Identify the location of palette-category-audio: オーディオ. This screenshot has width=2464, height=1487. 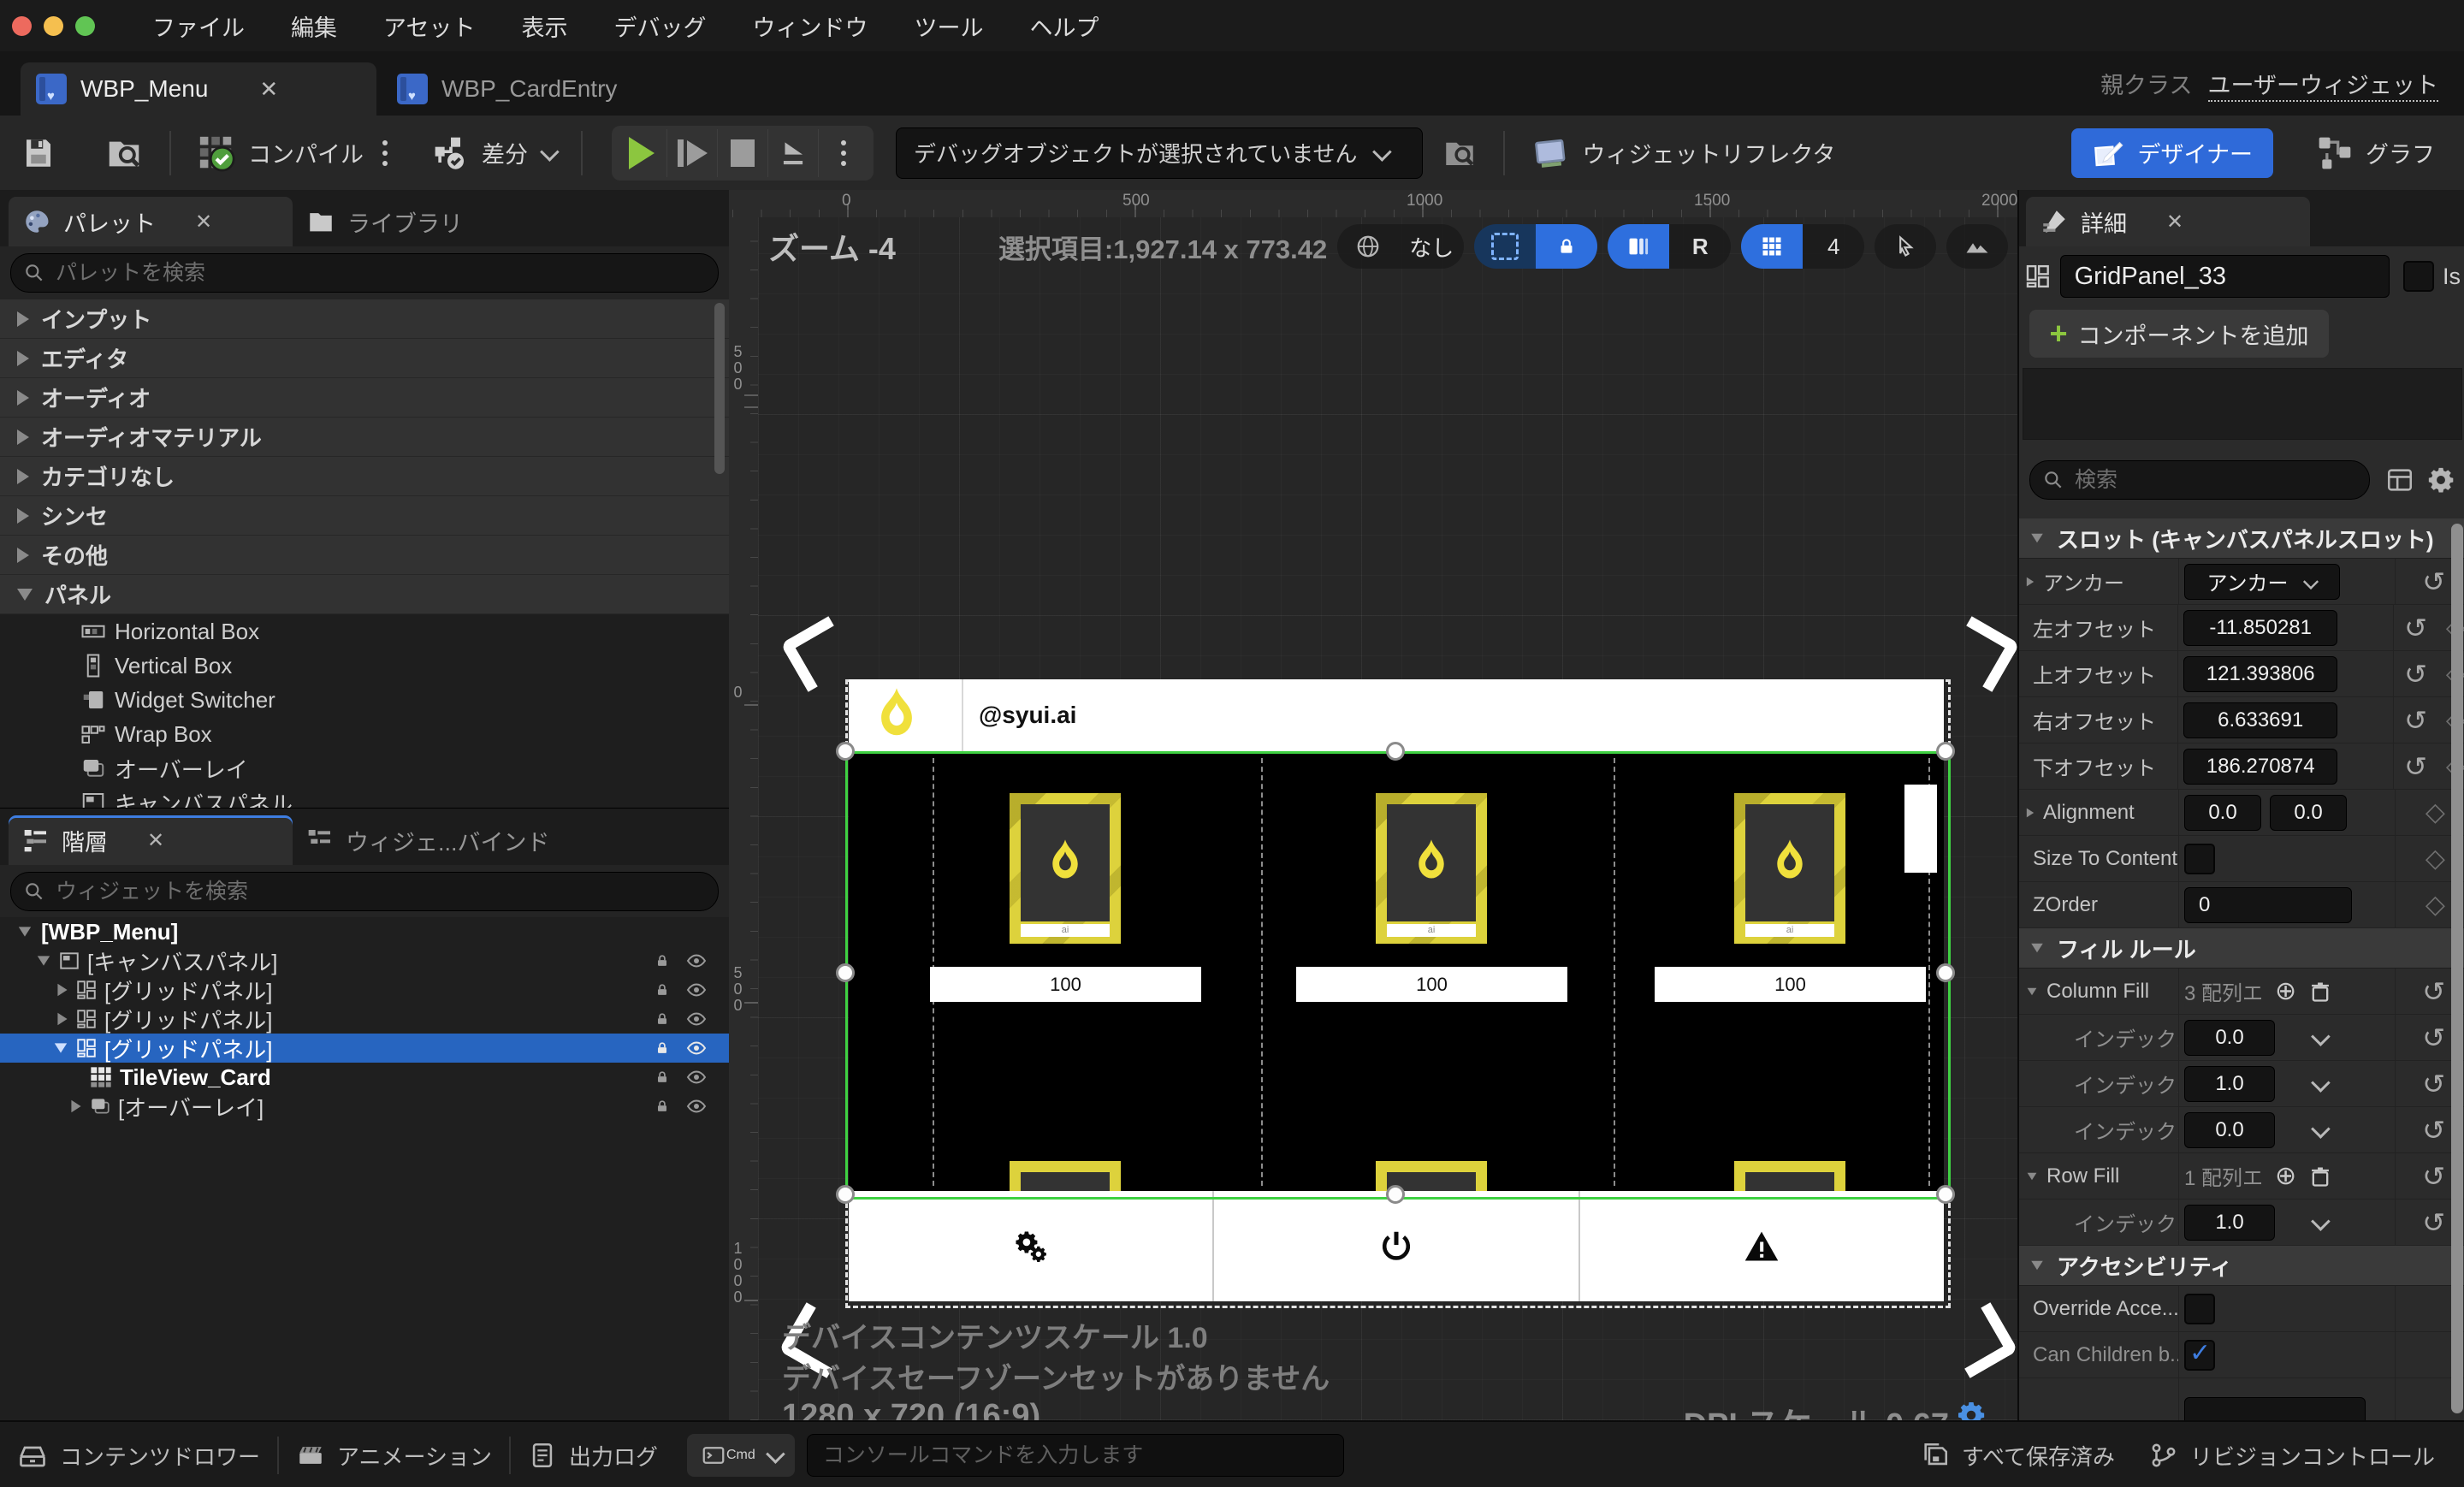
(364, 398).